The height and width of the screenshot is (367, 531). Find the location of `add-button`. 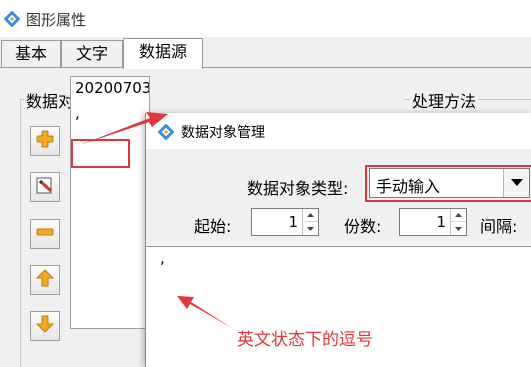

add-button is located at coordinates (45, 141).